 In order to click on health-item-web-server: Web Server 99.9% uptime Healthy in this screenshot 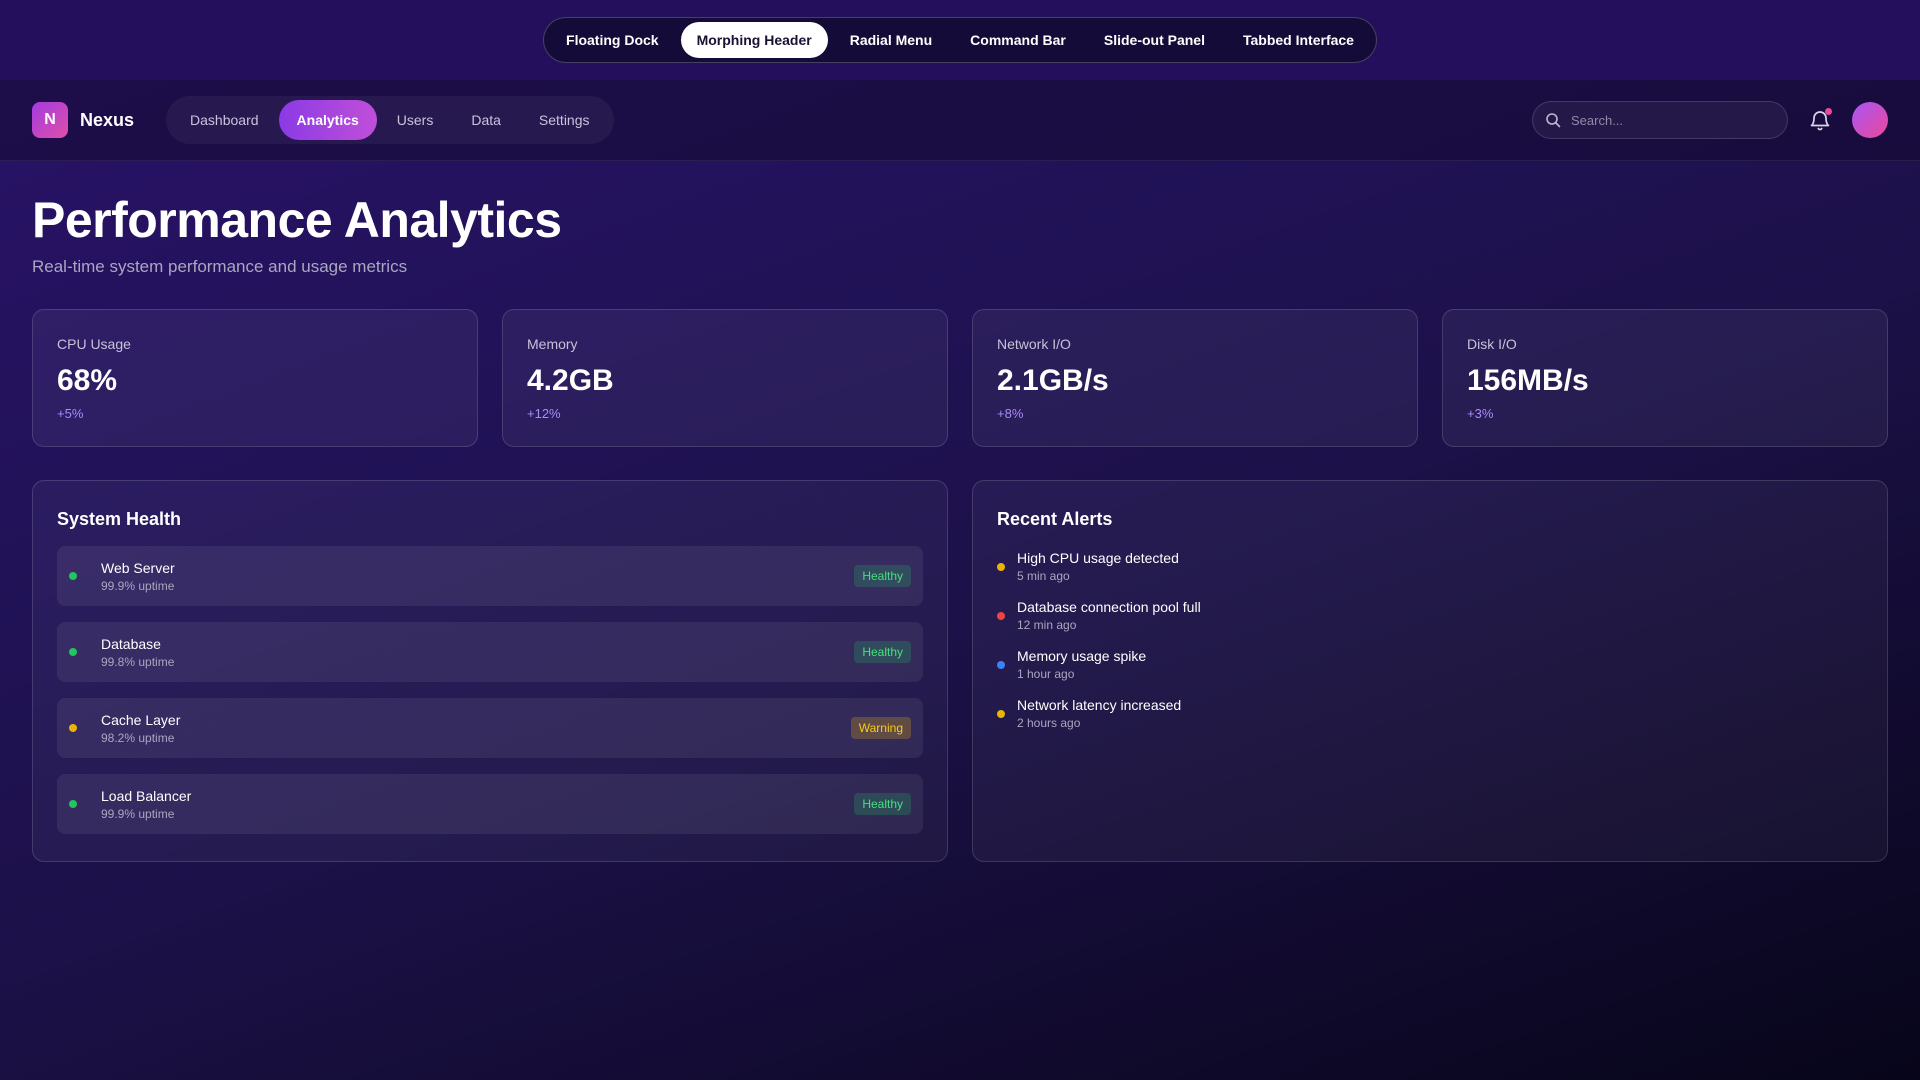, I will do `click(490, 576)`.